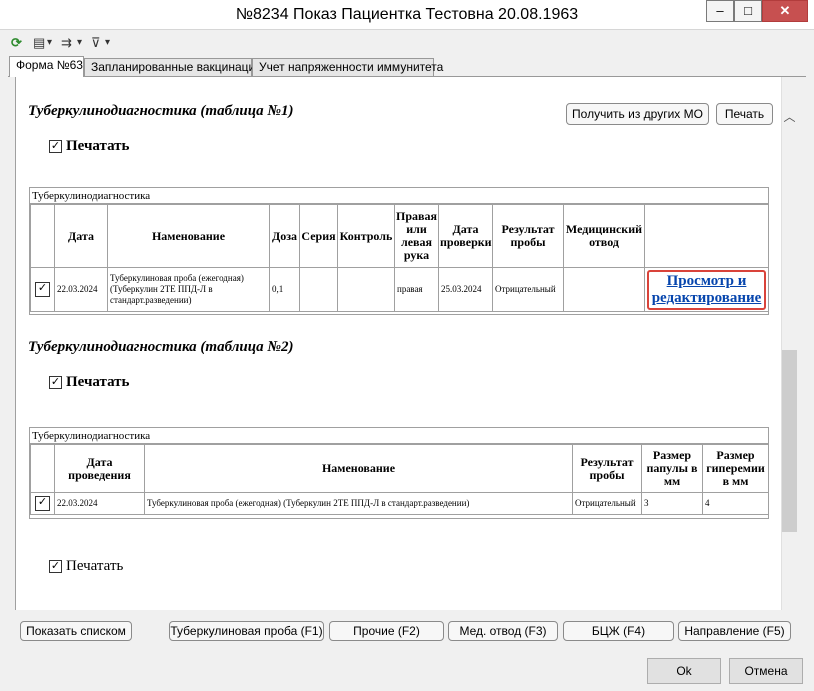 Image resolution: width=814 pixels, height=691 pixels. Describe the element at coordinates (76, 631) in the screenshot. I see `show-list-button: Показать списком` at that location.